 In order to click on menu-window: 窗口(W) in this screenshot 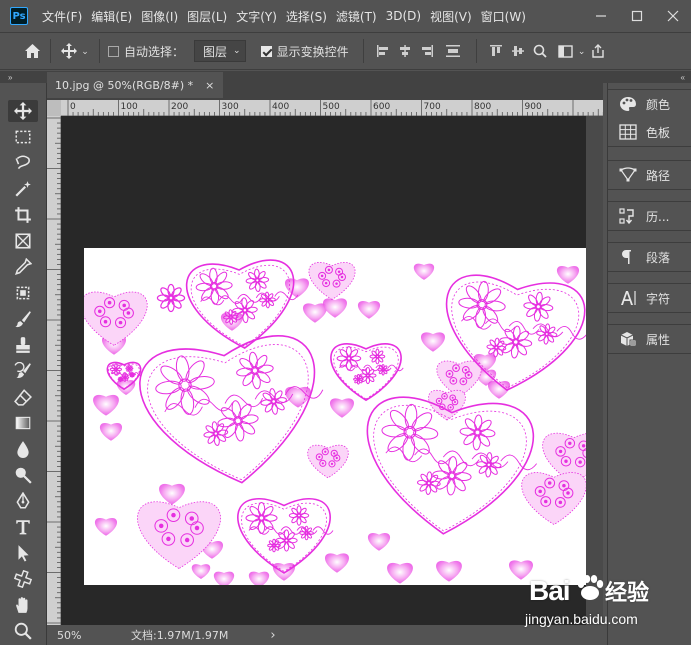, I will do `click(503, 16)`.